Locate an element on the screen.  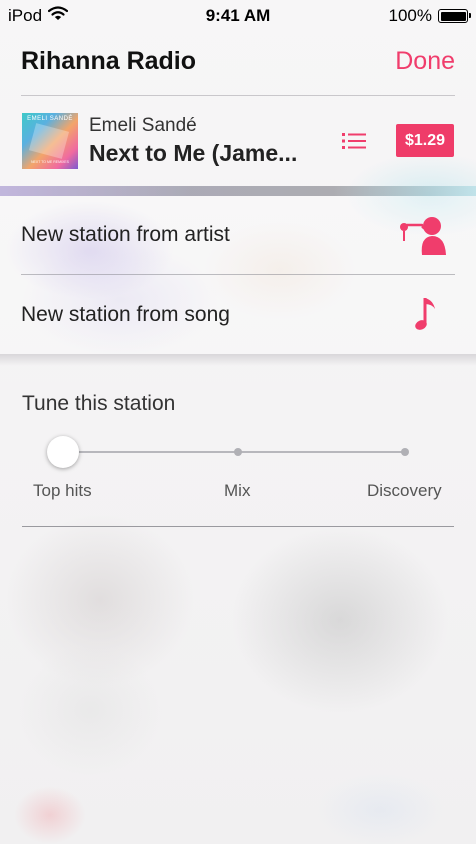
slider-stop-discovery is located at coordinates (405, 452).